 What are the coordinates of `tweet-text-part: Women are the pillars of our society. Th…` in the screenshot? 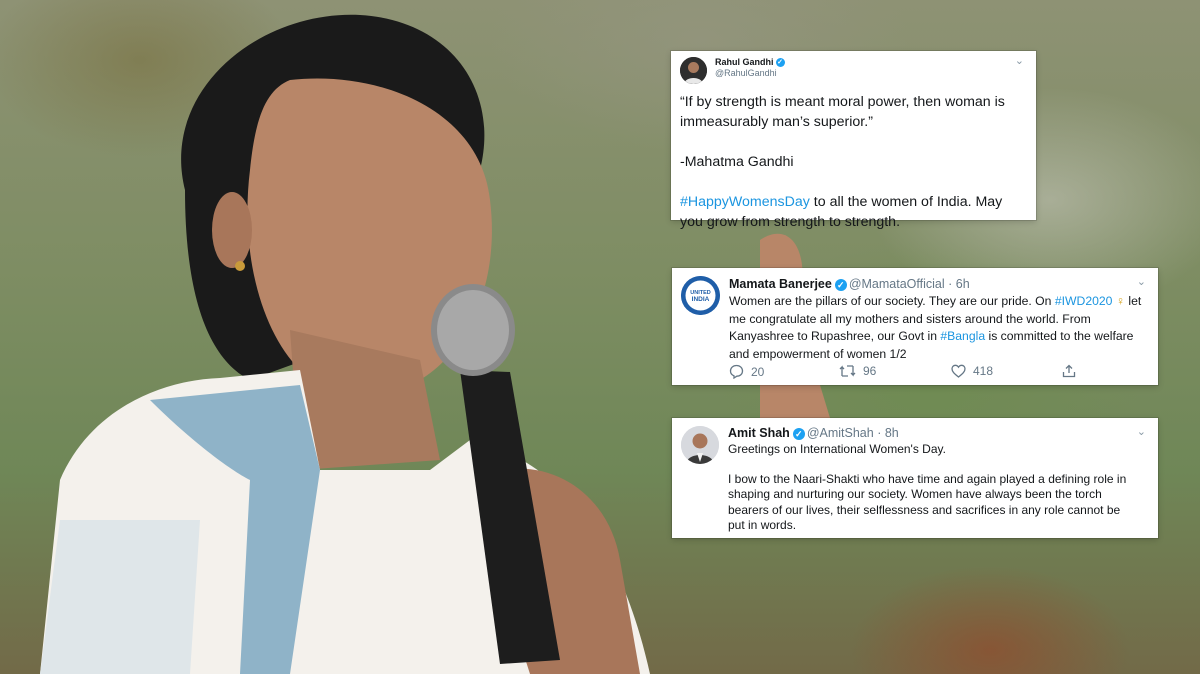 It's located at (892, 301).